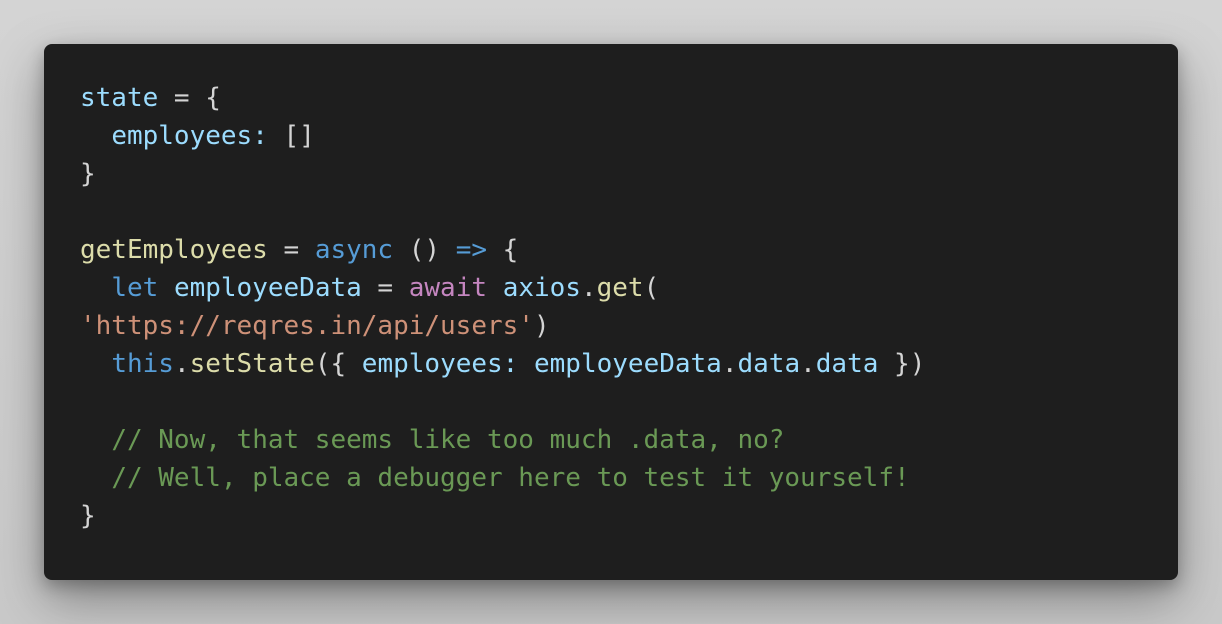 This screenshot has height=624, width=1222. I want to click on token-punct: }), so click(902, 364).